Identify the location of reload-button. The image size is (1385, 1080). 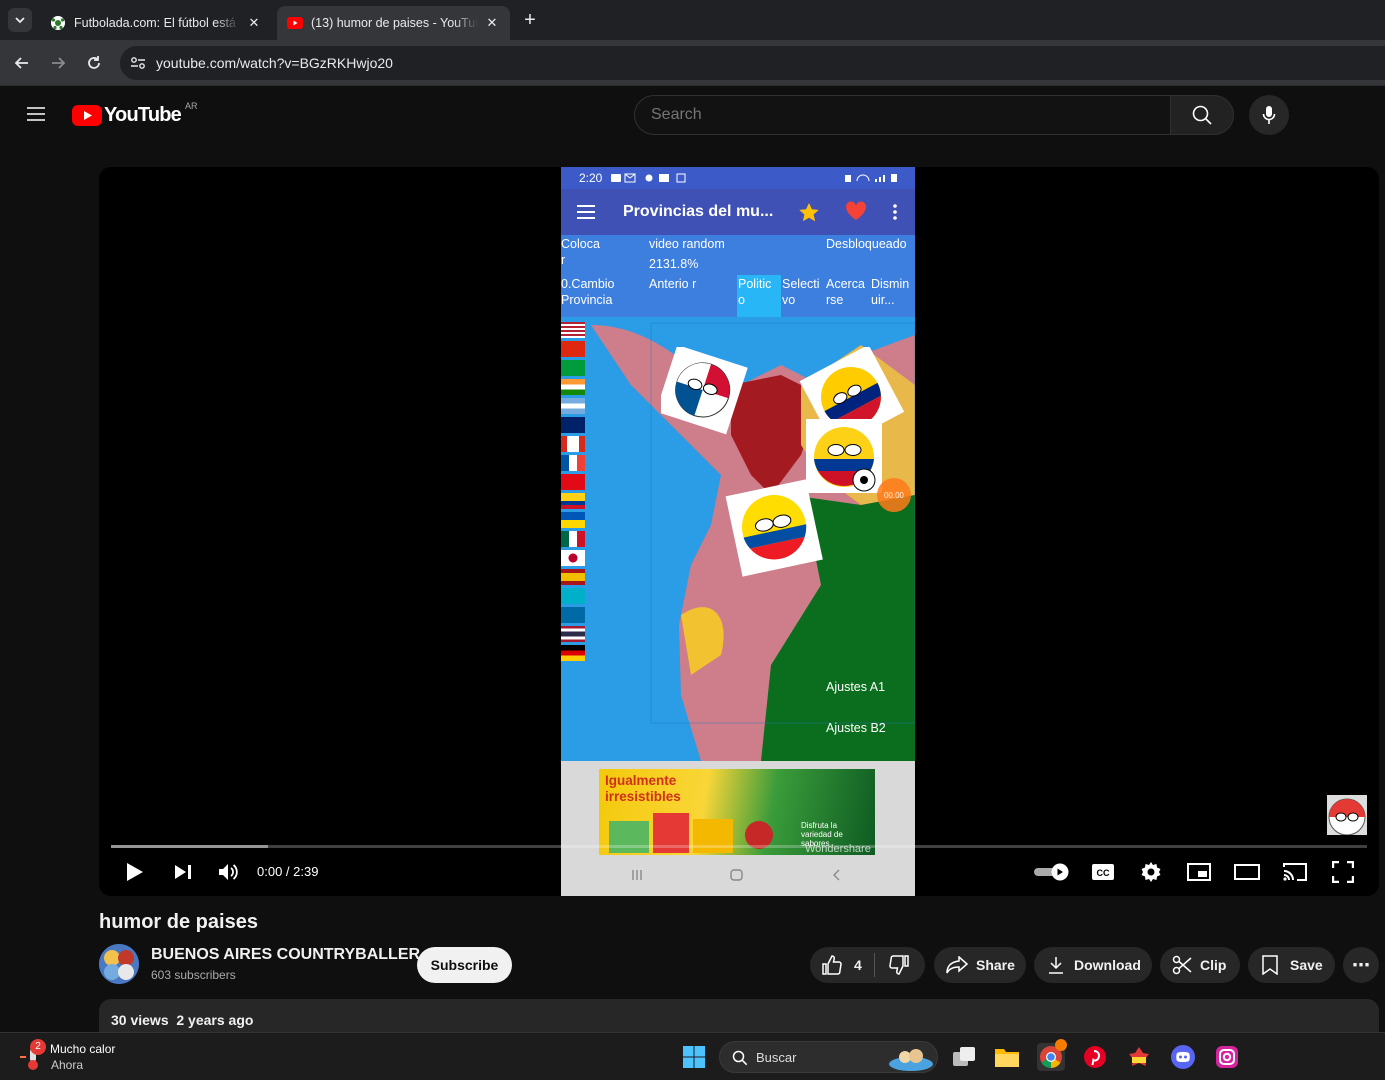
(94, 63).